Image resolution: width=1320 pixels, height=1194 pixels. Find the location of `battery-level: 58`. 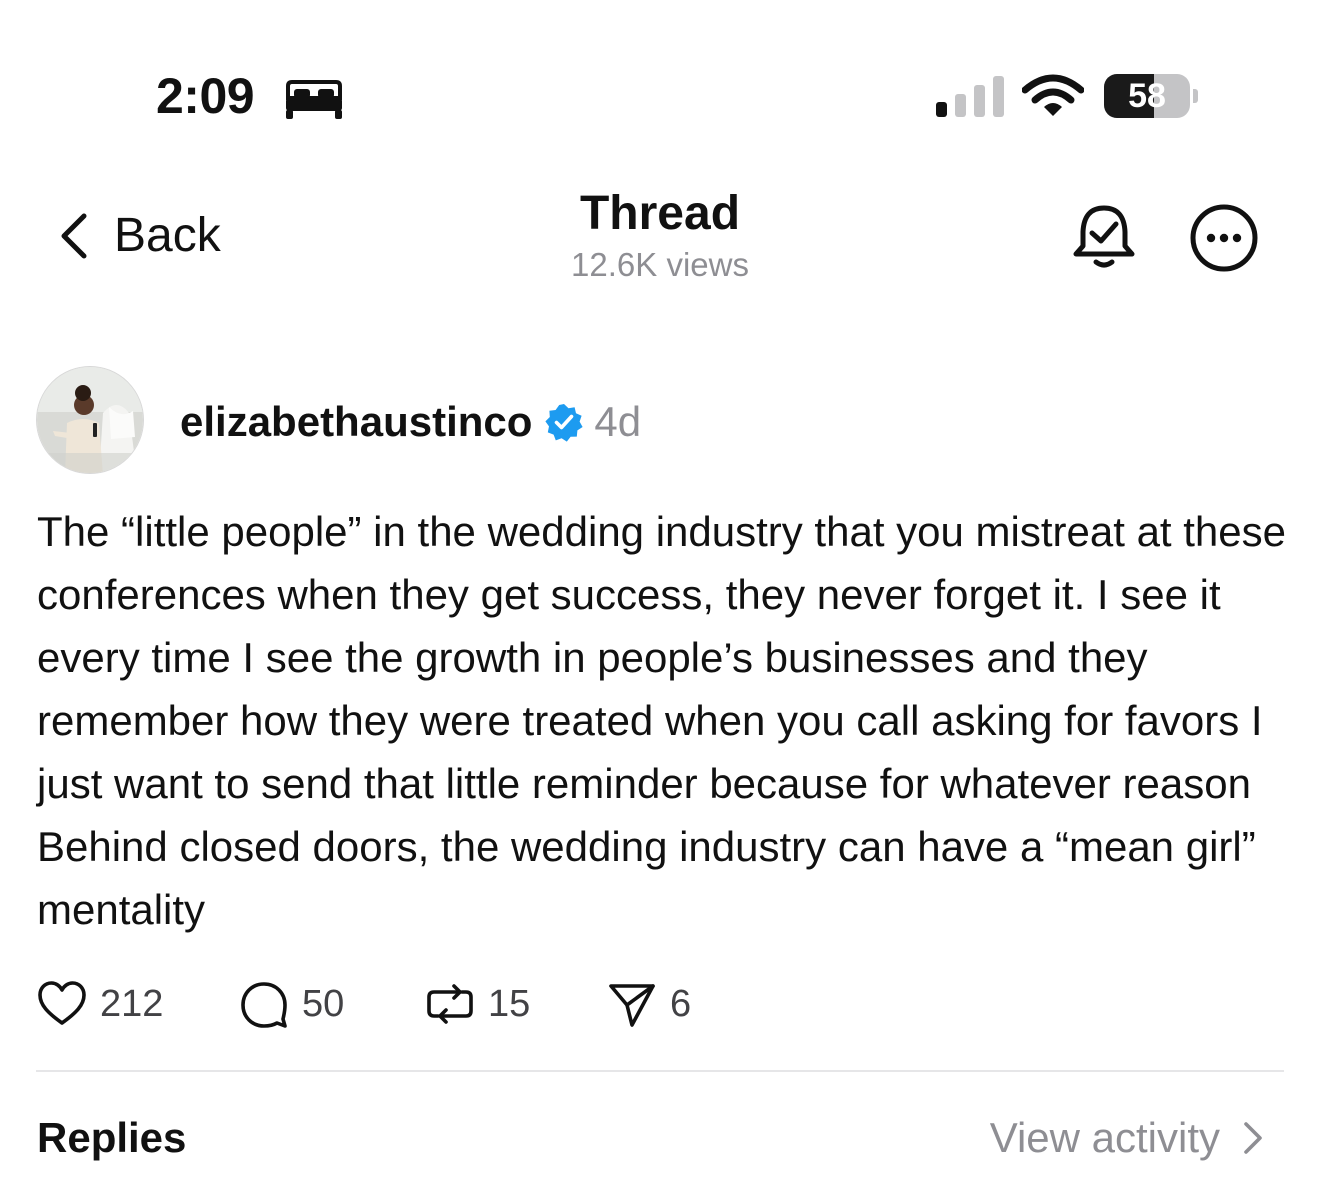

battery-level: 58 is located at coordinates (1147, 96).